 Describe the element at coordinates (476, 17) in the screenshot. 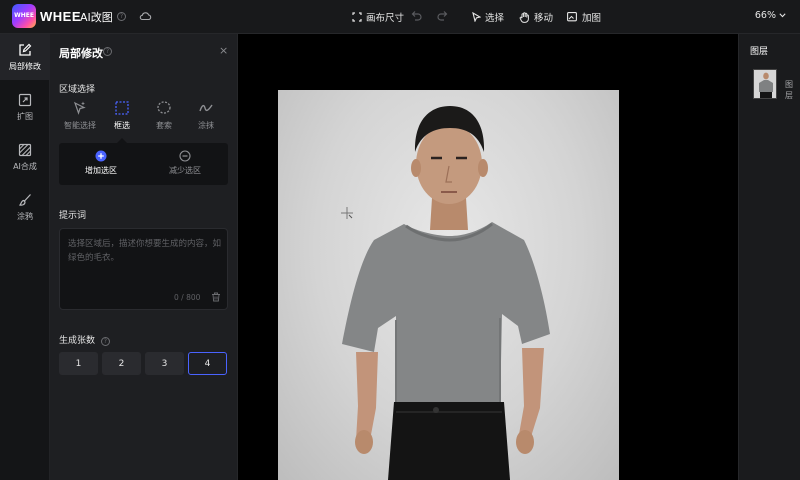

I see `cursor-icon` at that location.